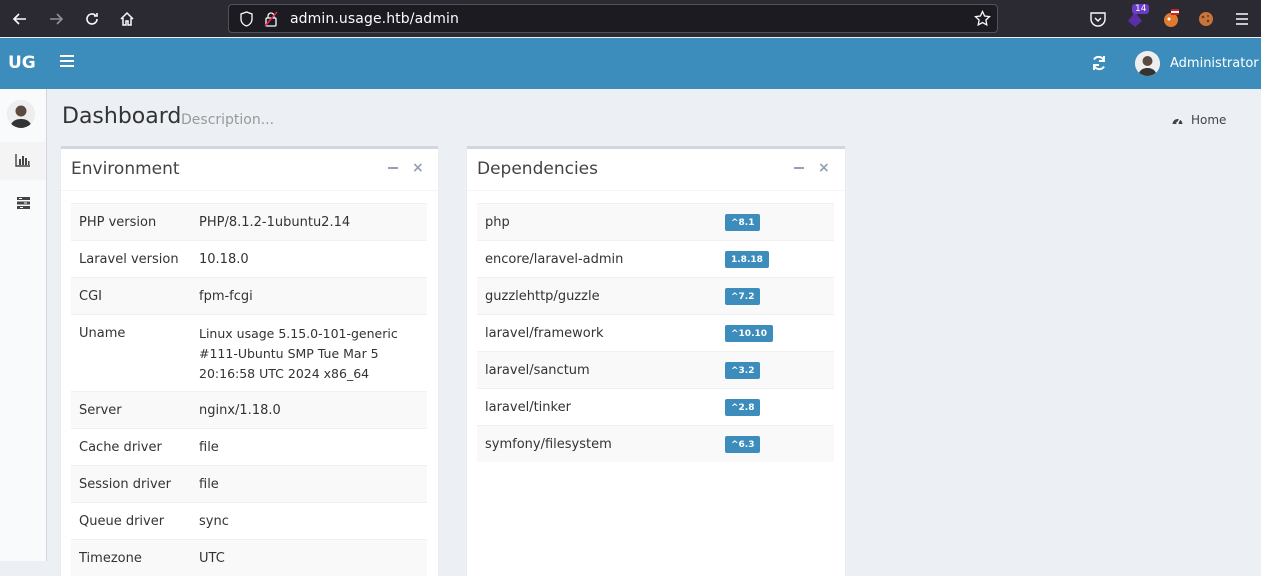  What do you see at coordinates (56, 19) in the screenshot?
I see `forward-icon` at bounding box center [56, 19].